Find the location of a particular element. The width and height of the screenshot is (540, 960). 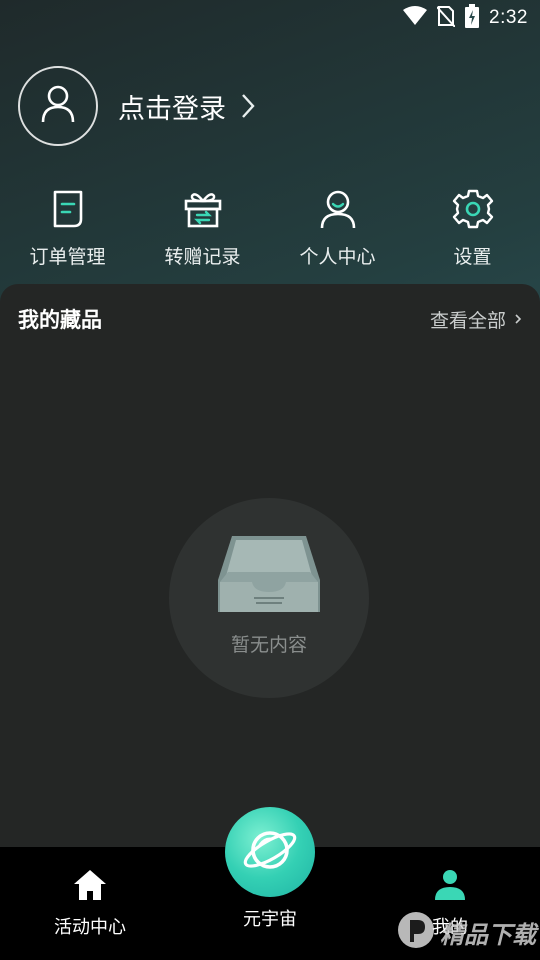

planet-button is located at coordinates (270, 852).